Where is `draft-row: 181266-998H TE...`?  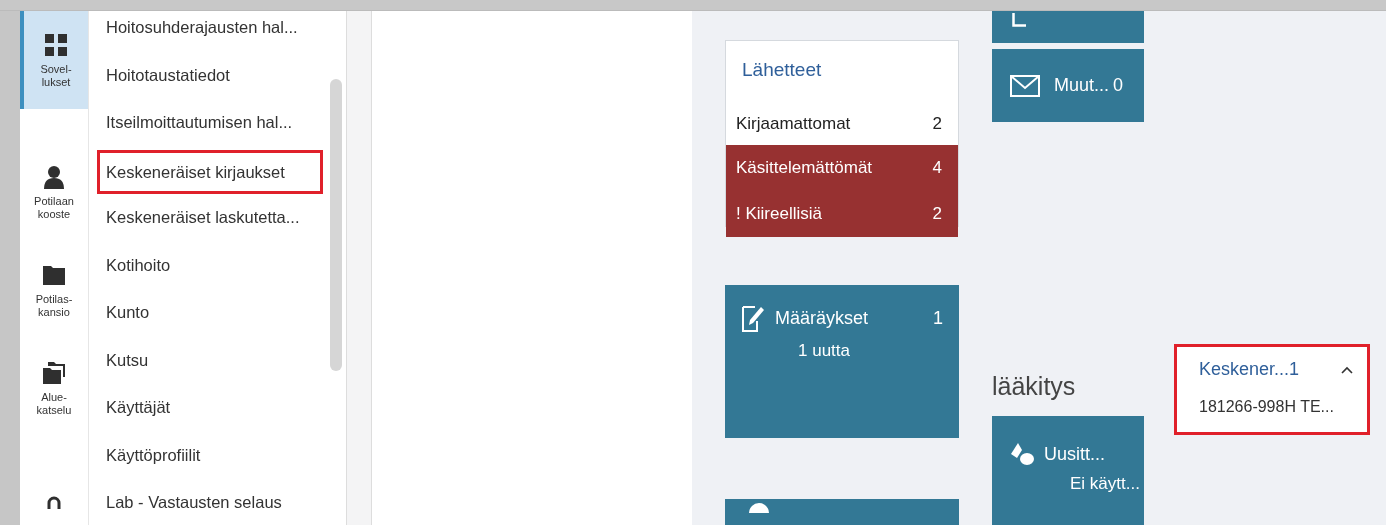 draft-row: 181266-998H TE... is located at coordinates (1276, 407).